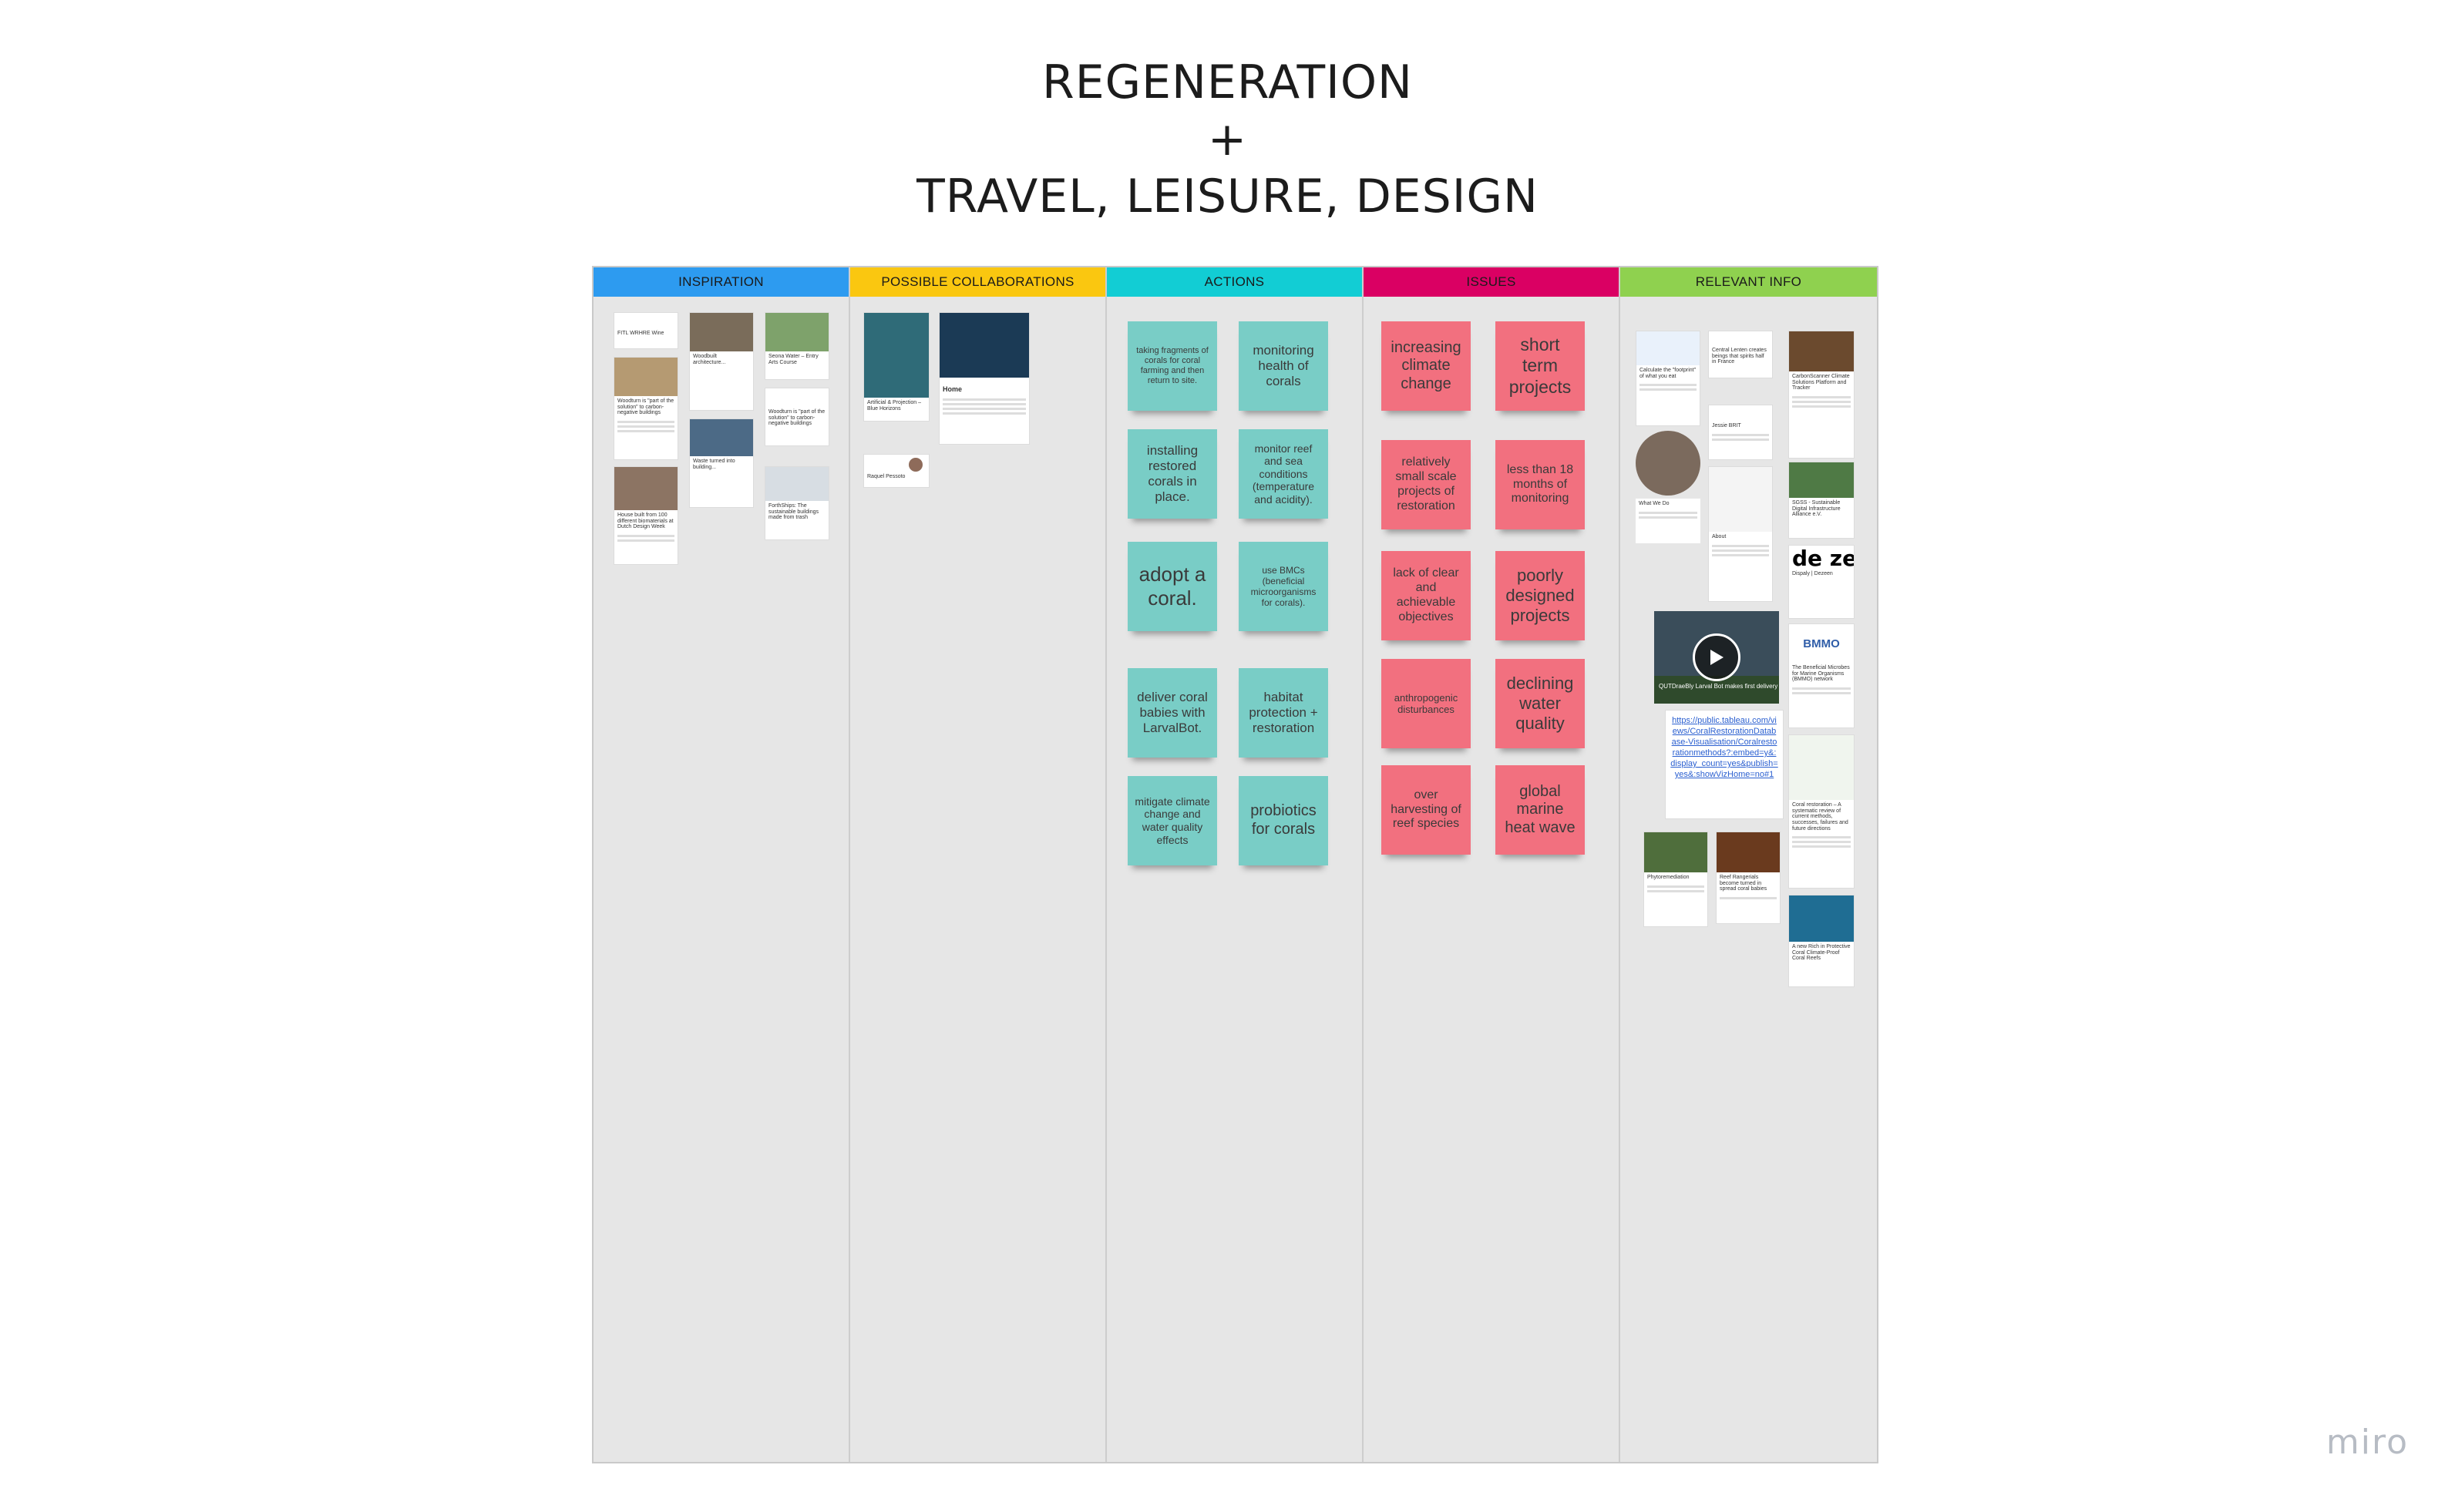 This screenshot has height=1512, width=2455. I want to click on info-card: Jessie BRIT, so click(1740, 432).